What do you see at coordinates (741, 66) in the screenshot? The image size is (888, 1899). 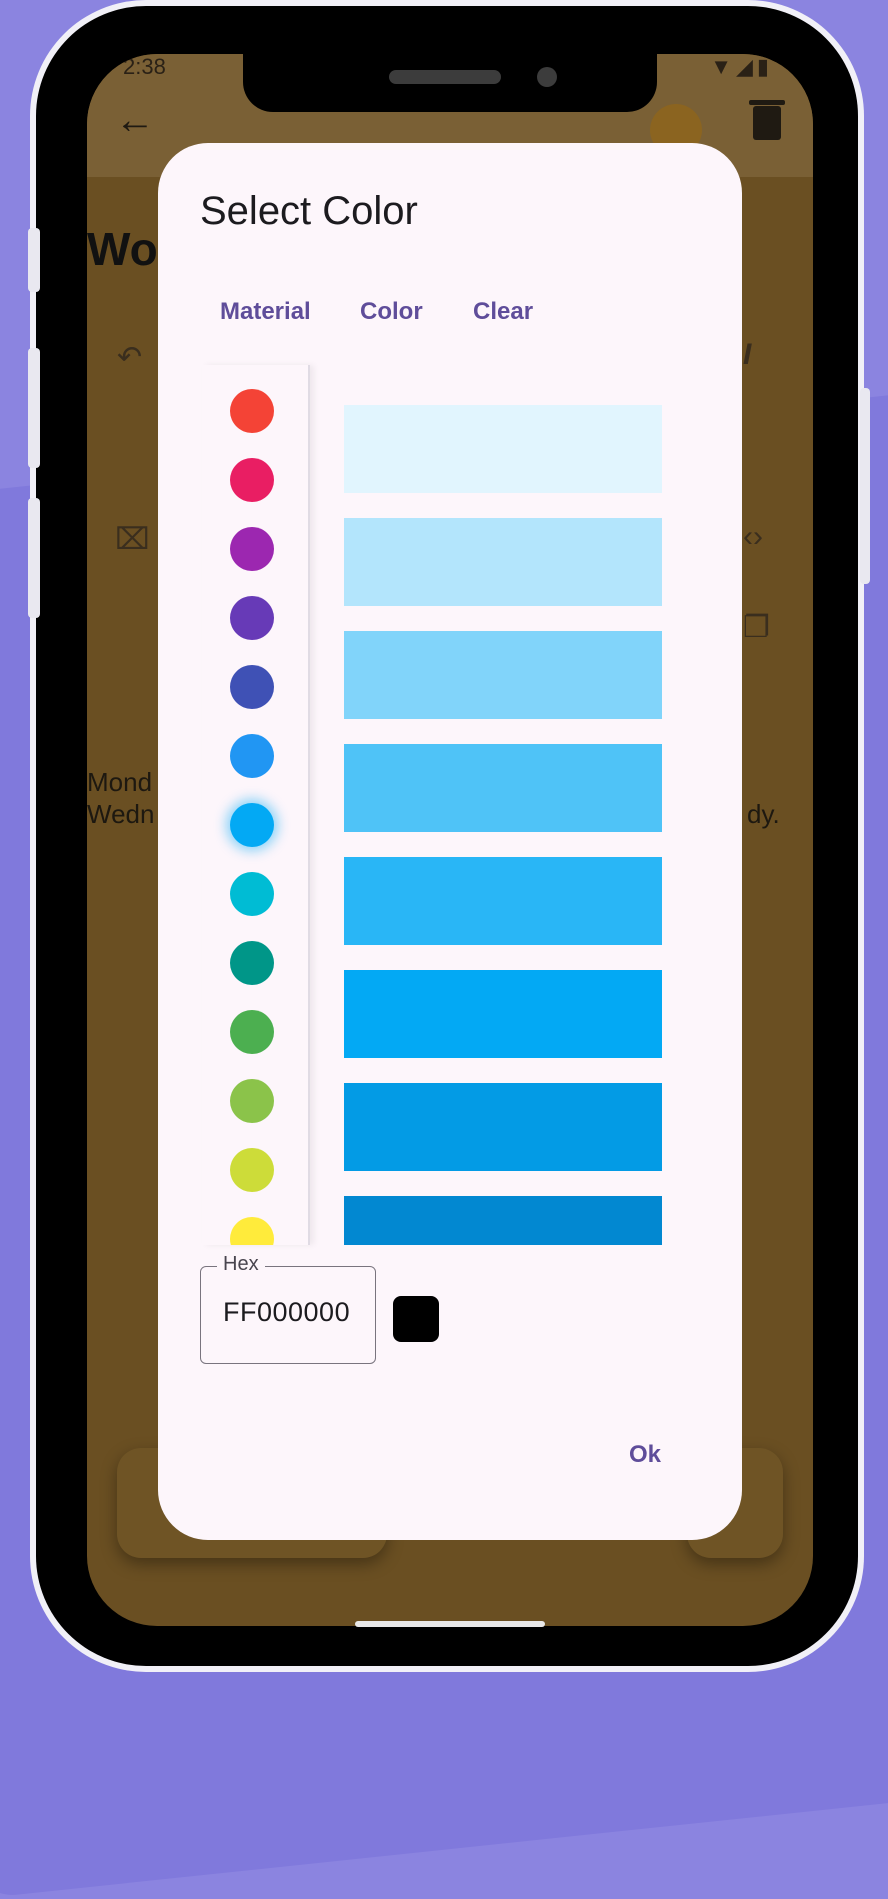 I see `status-icons: ▼◢▮` at bounding box center [741, 66].